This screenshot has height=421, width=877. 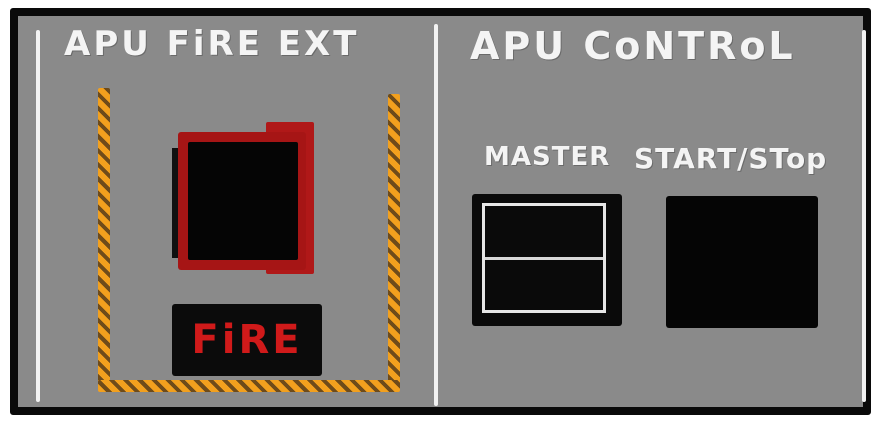 What do you see at coordinates (104, 238) in the screenshot?
I see `guard-left-rail` at bounding box center [104, 238].